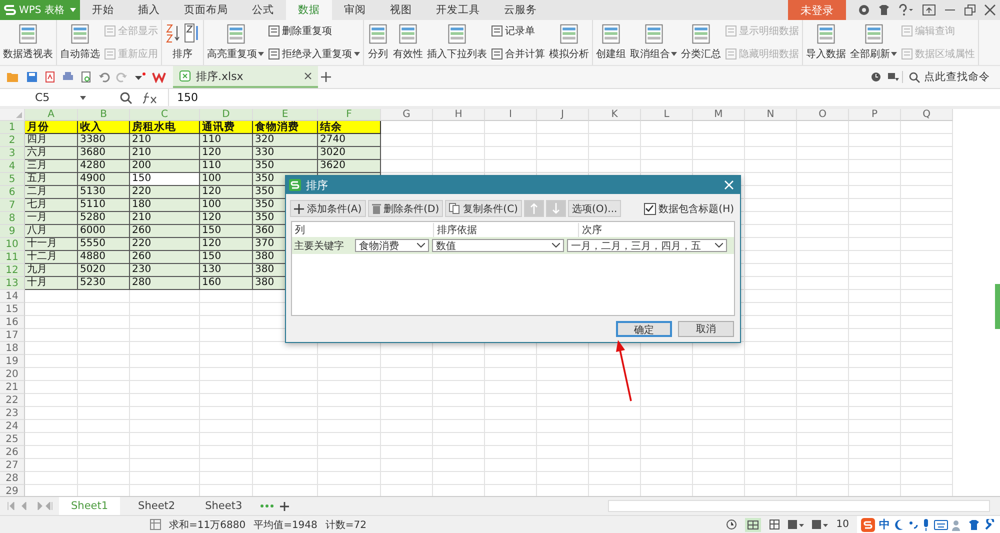 The height and width of the screenshot is (533, 1000). Describe the element at coordinates (45, 97) in the screenshot. I see `name-box: C5` at that location.